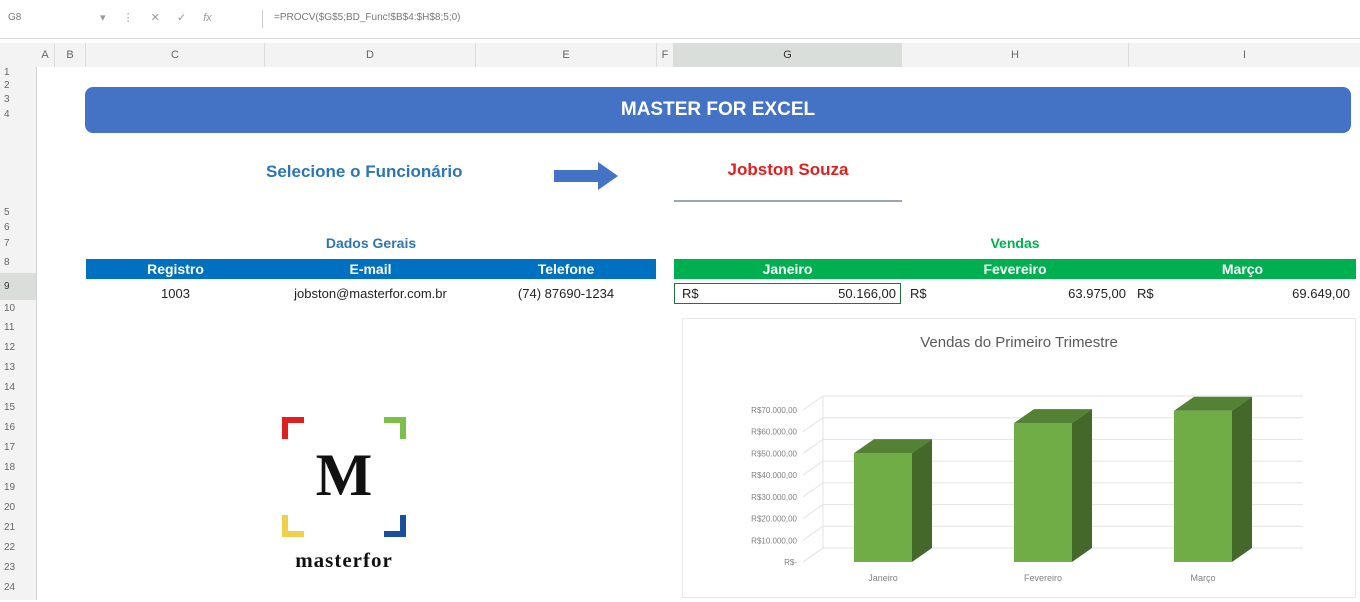 Image resolution: width=1360 pixels, height=602 pixels. What do you see at coordinates (18, 408) in the screenshot?
I see `row-header-15: 15` at bounding box center [18, 408].